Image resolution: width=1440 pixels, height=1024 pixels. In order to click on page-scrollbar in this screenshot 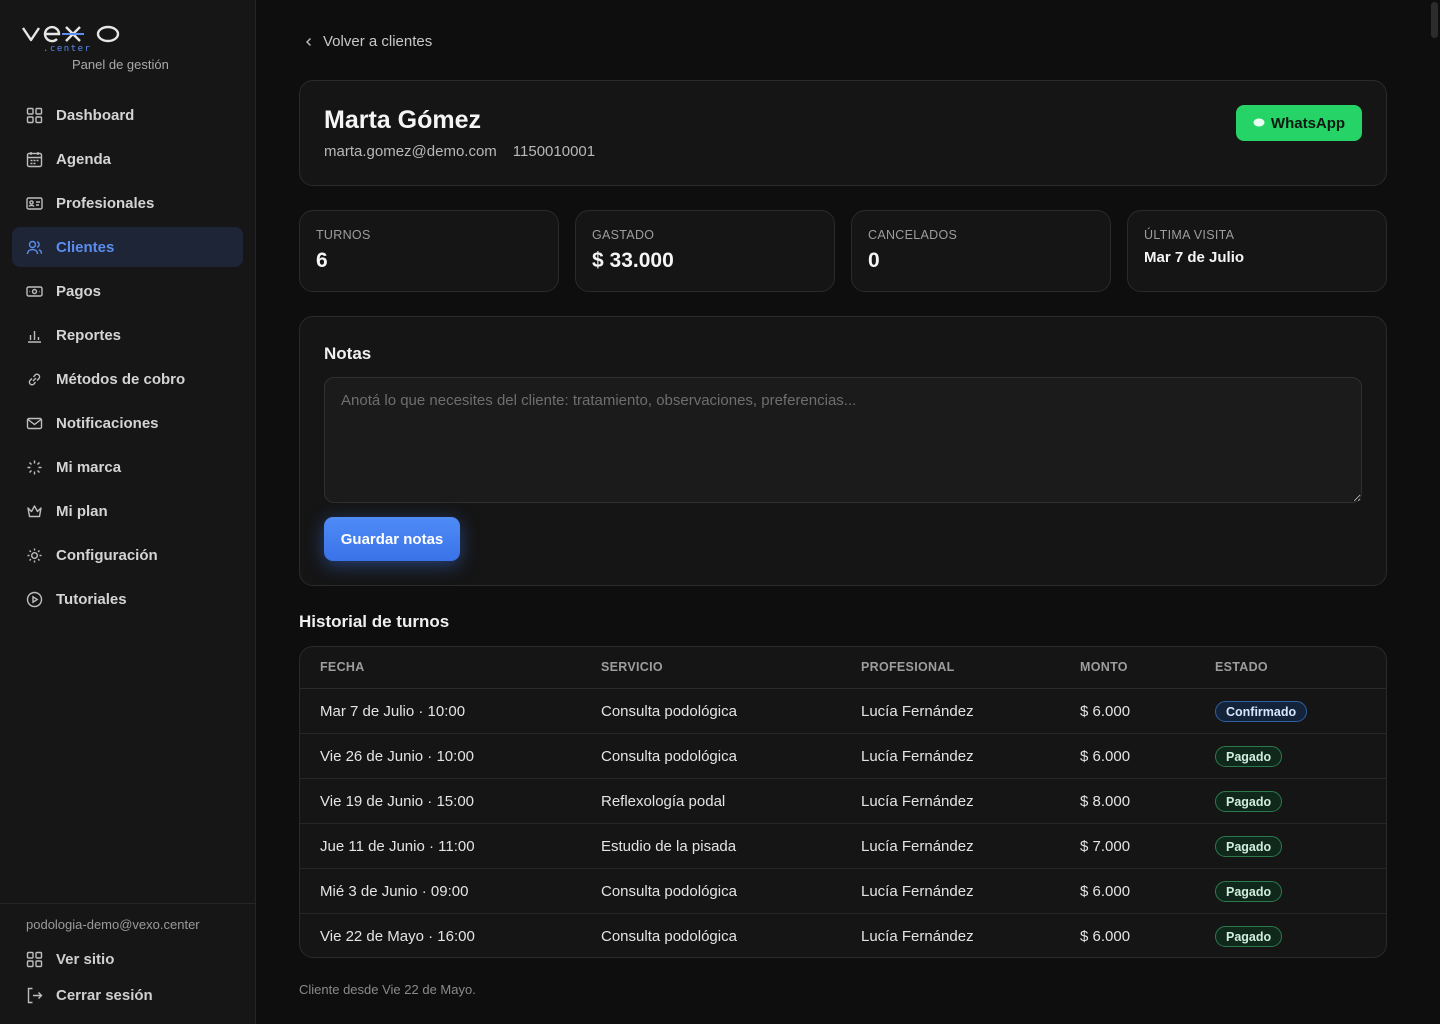, I will do `click(1434, 512)`.